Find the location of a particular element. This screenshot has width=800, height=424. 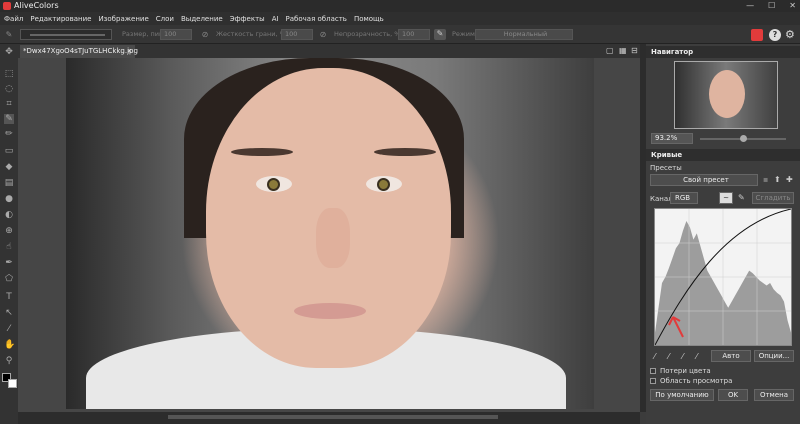

menu-edit: Редактирование is located at coordinates (60, 19).